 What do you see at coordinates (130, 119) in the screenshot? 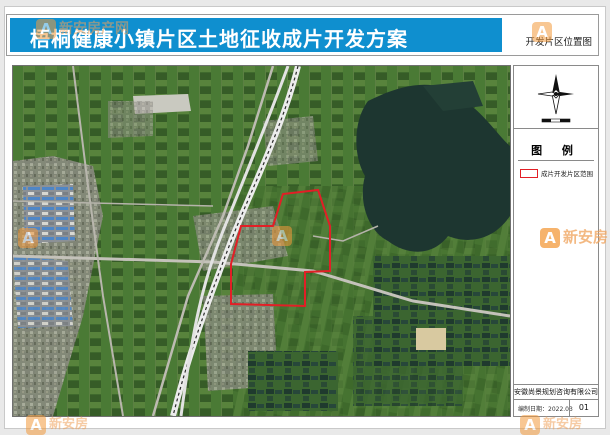
I see `village-northwest` at bounding box center [130, 119].